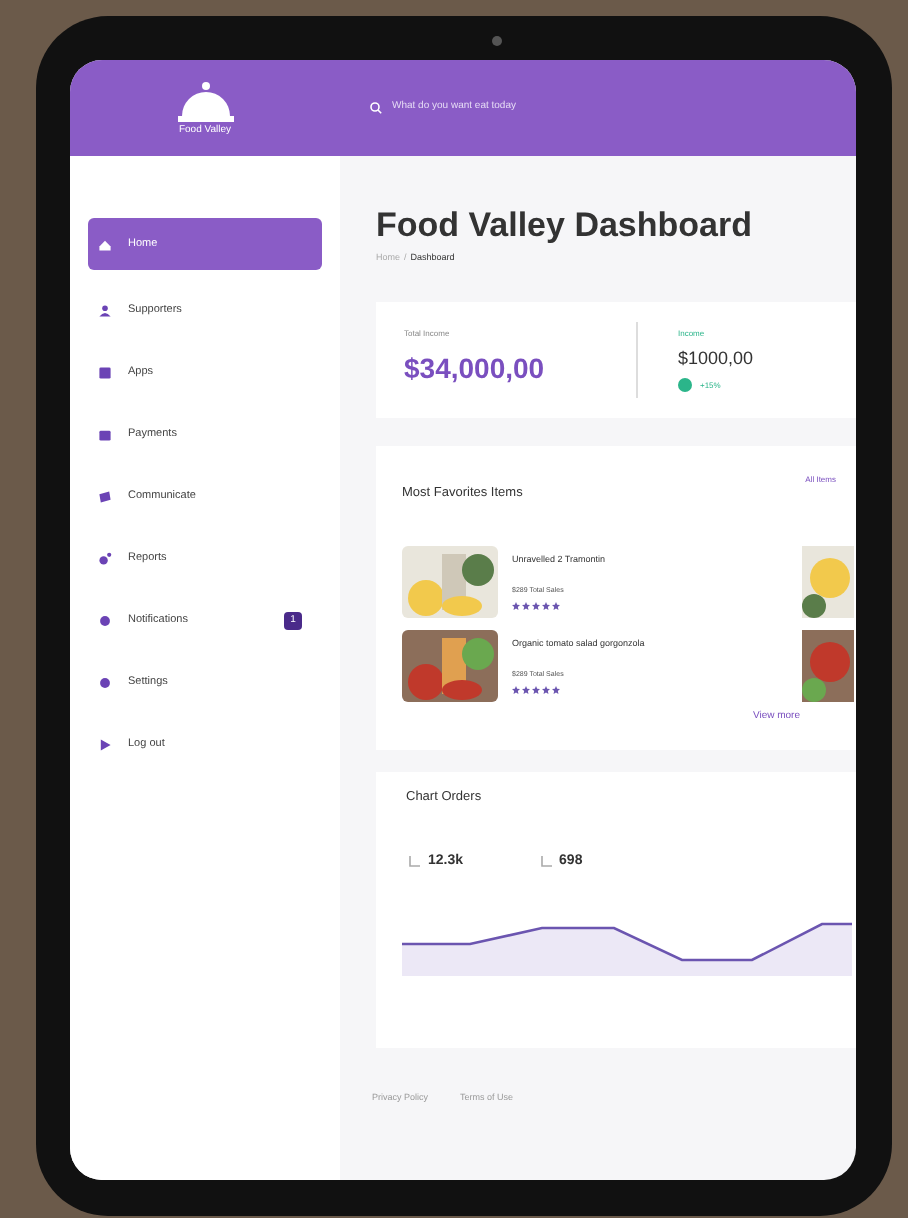 The image size is (908, 1218). Describe the element at coordinates (497, 41) in the screenshot. I see `camera-icon` at that location.